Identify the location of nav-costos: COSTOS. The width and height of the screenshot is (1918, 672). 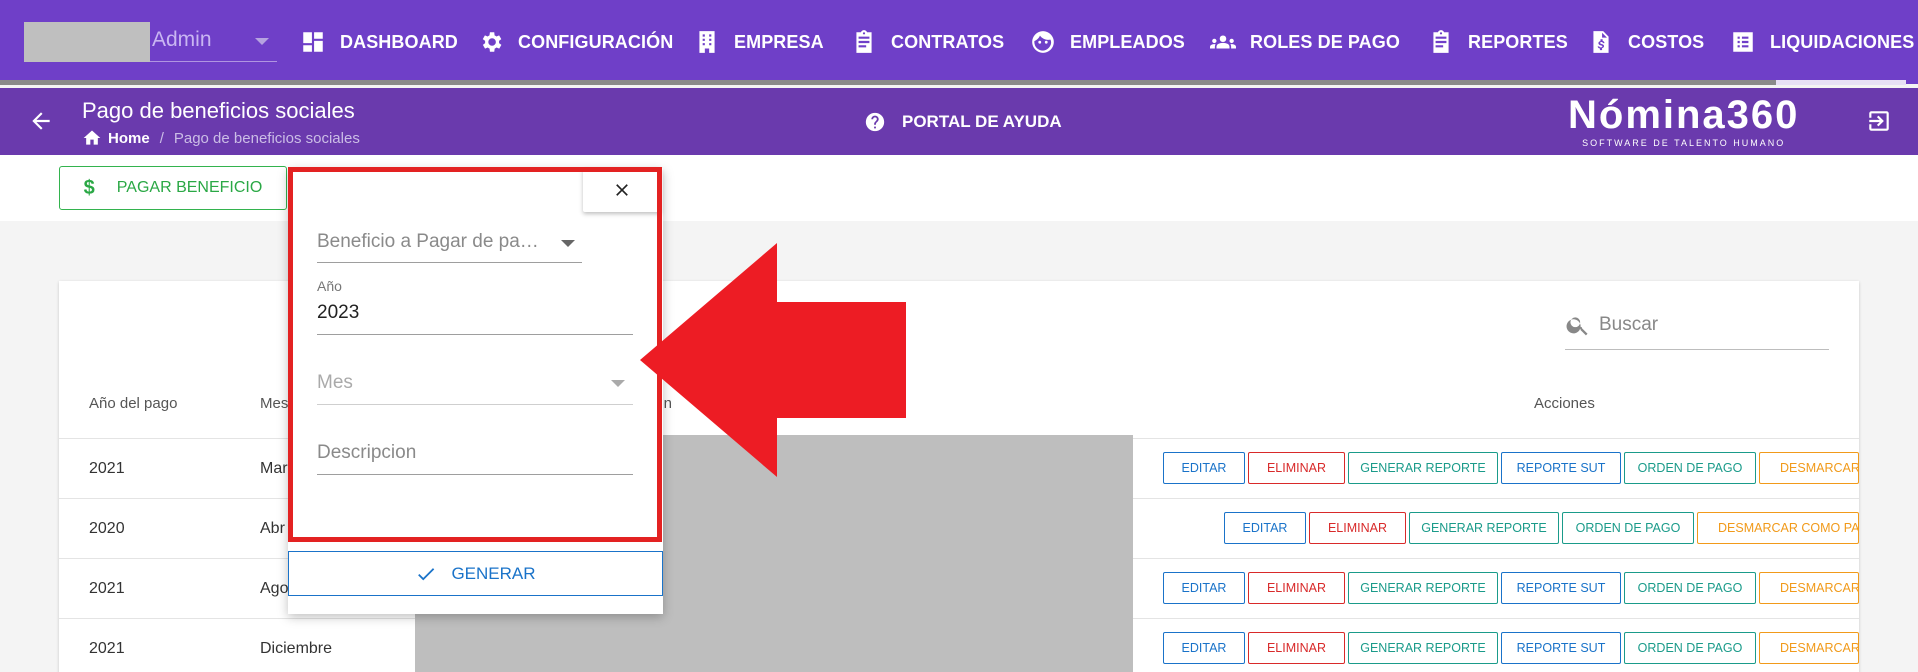
(1646, 42).